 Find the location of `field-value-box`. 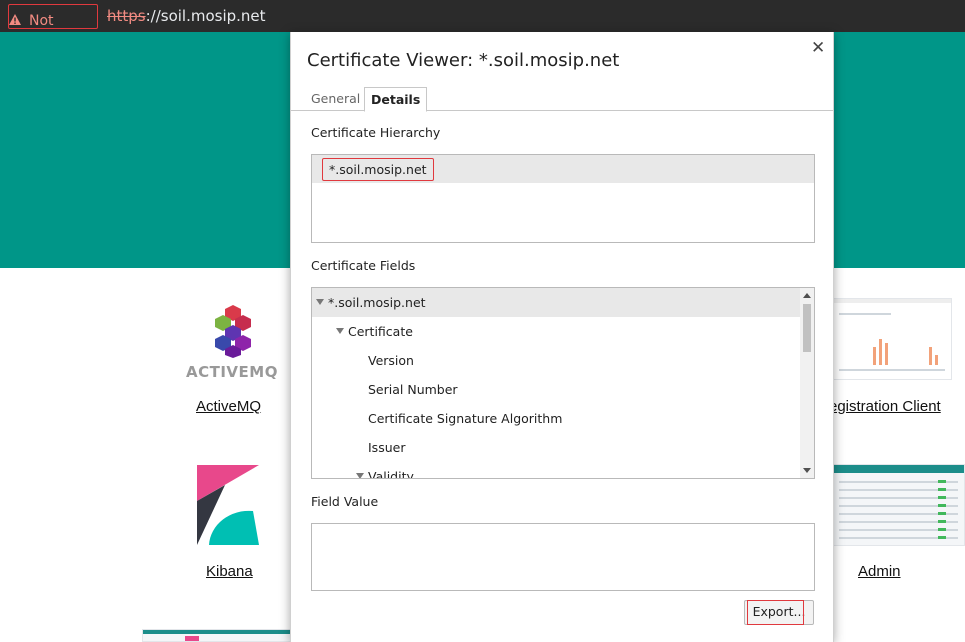

field-value-box is located at coordinates (563, 557).